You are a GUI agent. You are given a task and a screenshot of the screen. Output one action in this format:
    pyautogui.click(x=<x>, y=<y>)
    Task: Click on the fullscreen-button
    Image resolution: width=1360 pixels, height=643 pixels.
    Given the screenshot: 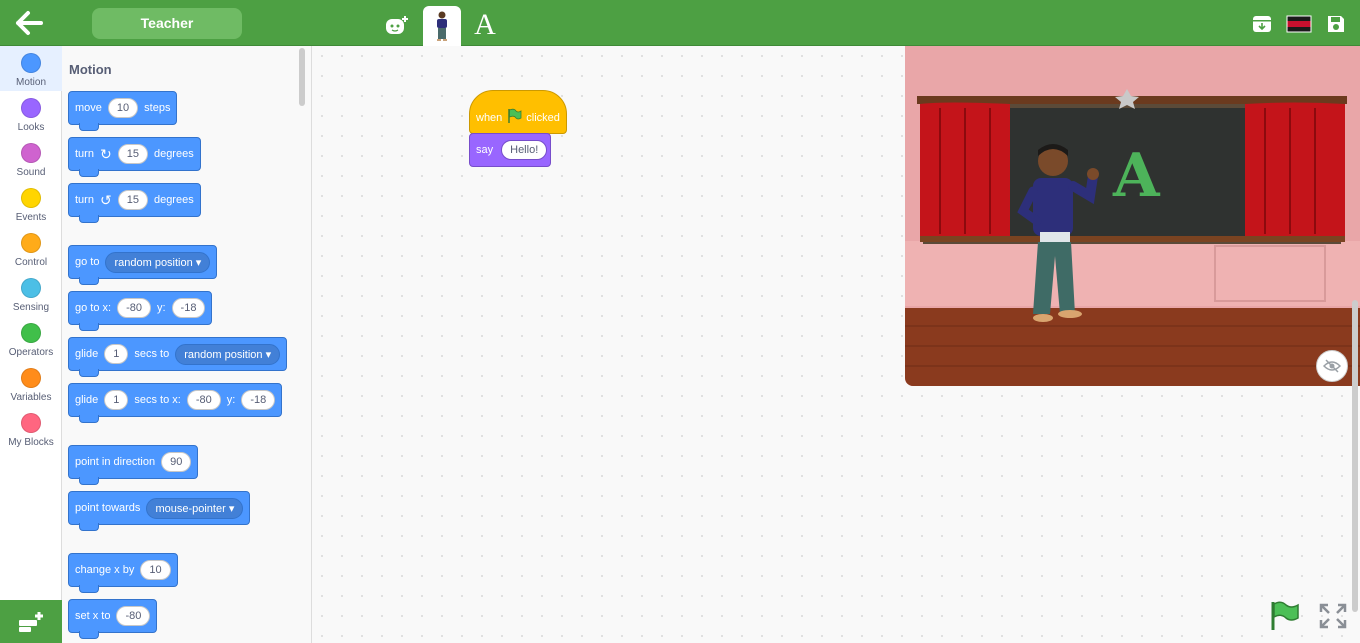 What is the action you would take?
    pyautogui.click(x=1333, y=616)
    